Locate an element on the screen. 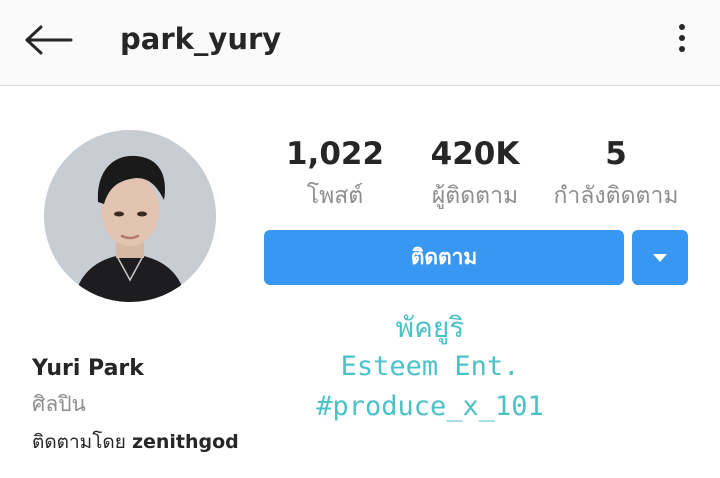 The image size is (720, 478). bio-line-agency: Esteem Ent. is located at coordinates (430, 366).